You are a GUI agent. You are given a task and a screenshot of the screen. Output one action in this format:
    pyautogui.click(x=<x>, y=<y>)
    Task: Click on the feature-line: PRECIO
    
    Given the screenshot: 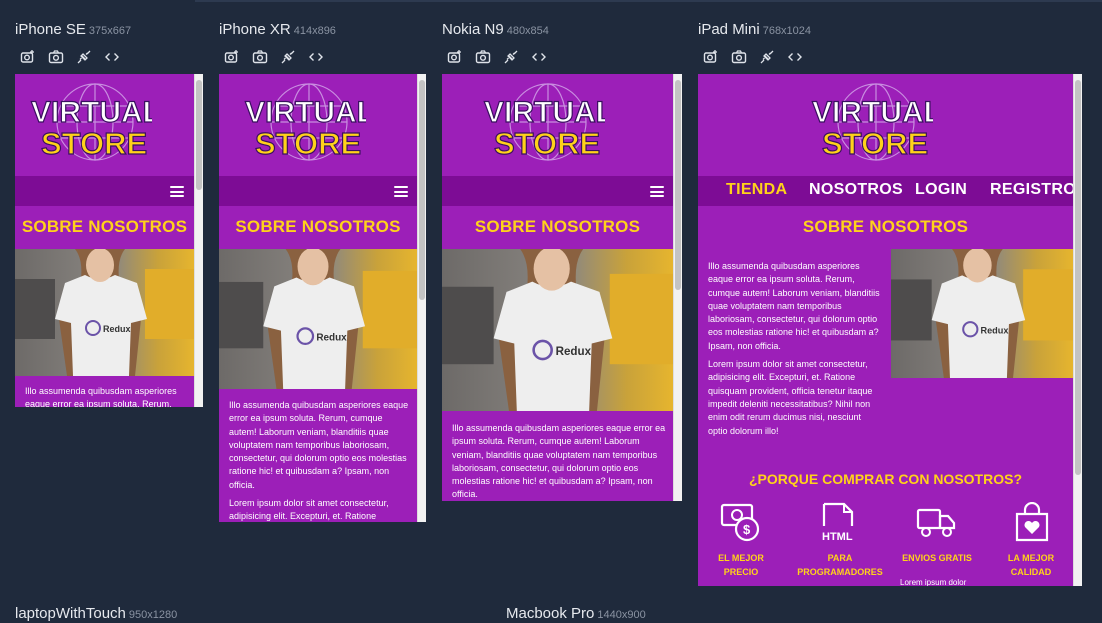 What is the action you would take?
    pyautogui.click(x=741, y=572)
    